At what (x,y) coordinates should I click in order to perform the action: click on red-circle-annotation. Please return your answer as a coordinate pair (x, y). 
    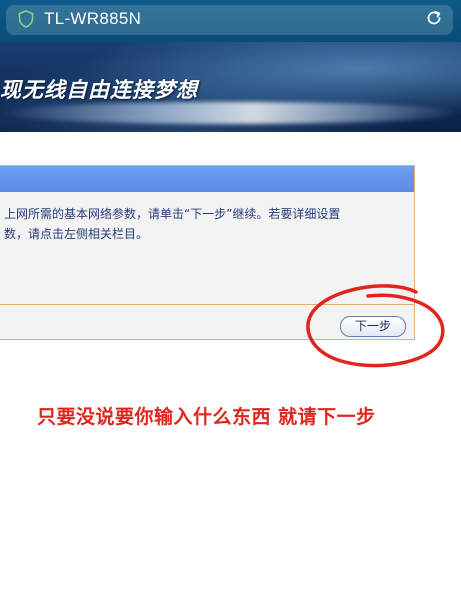
    Looking at the image, I should click on (375, 326).